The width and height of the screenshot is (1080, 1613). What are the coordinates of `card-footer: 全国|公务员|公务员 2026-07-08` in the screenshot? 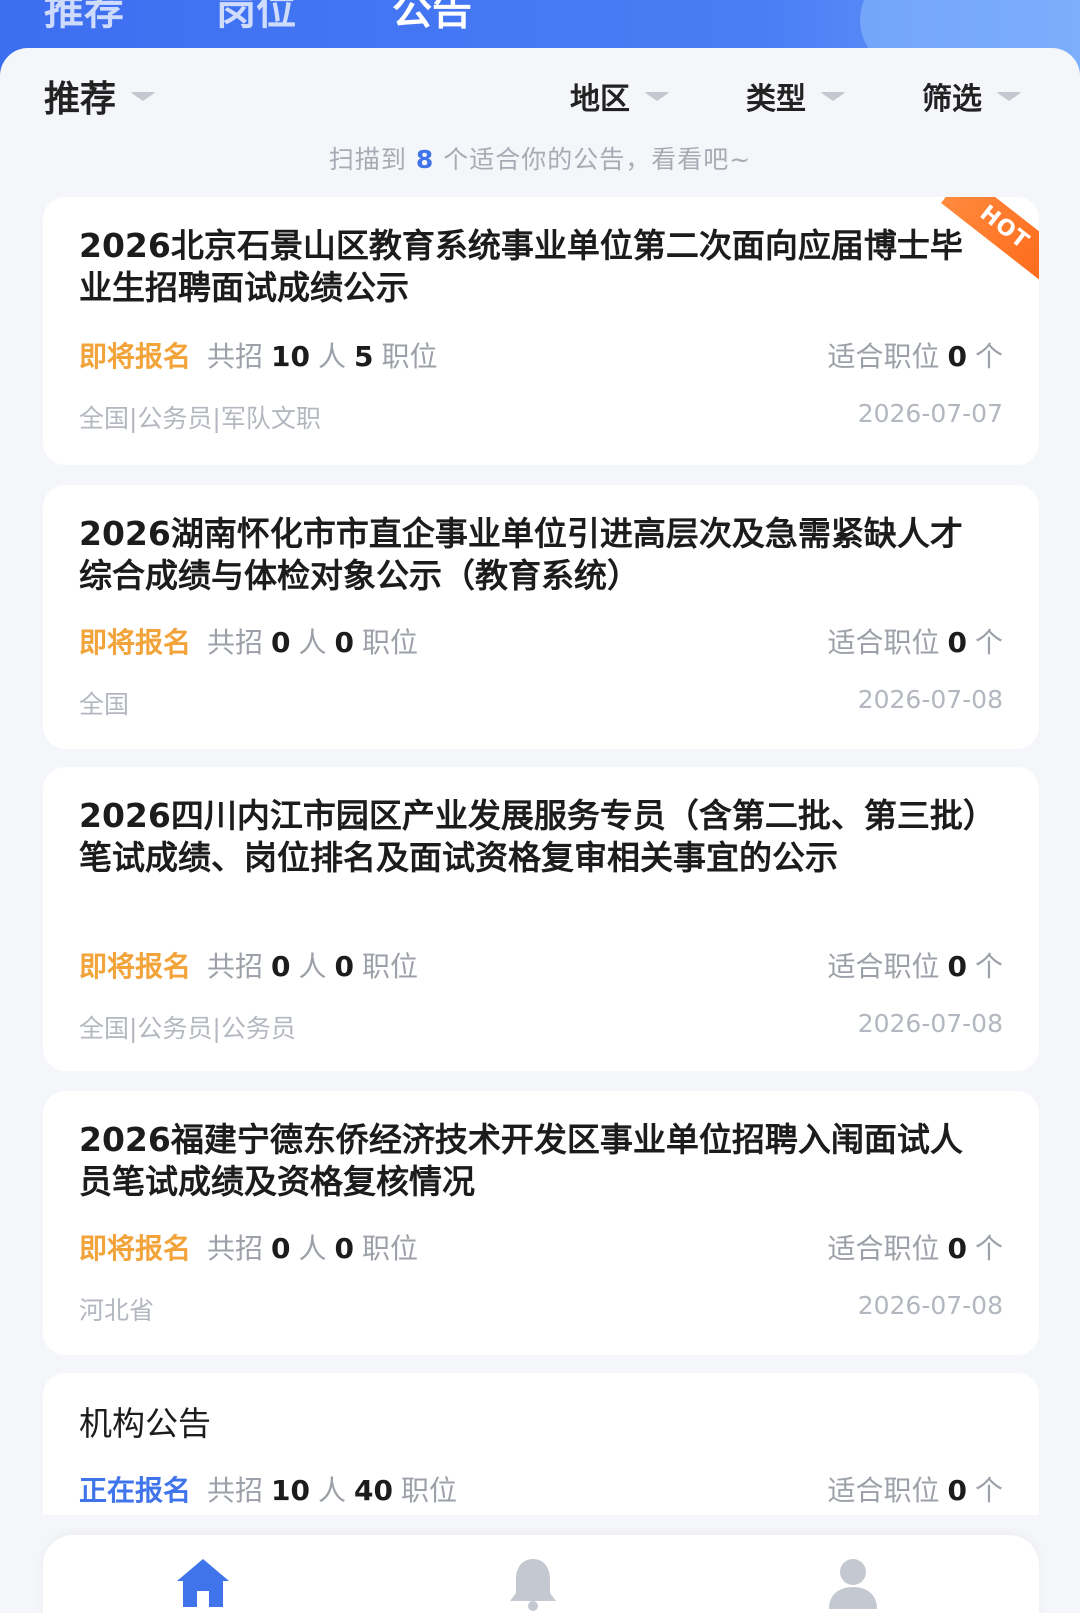 It's located at (541, 1027).